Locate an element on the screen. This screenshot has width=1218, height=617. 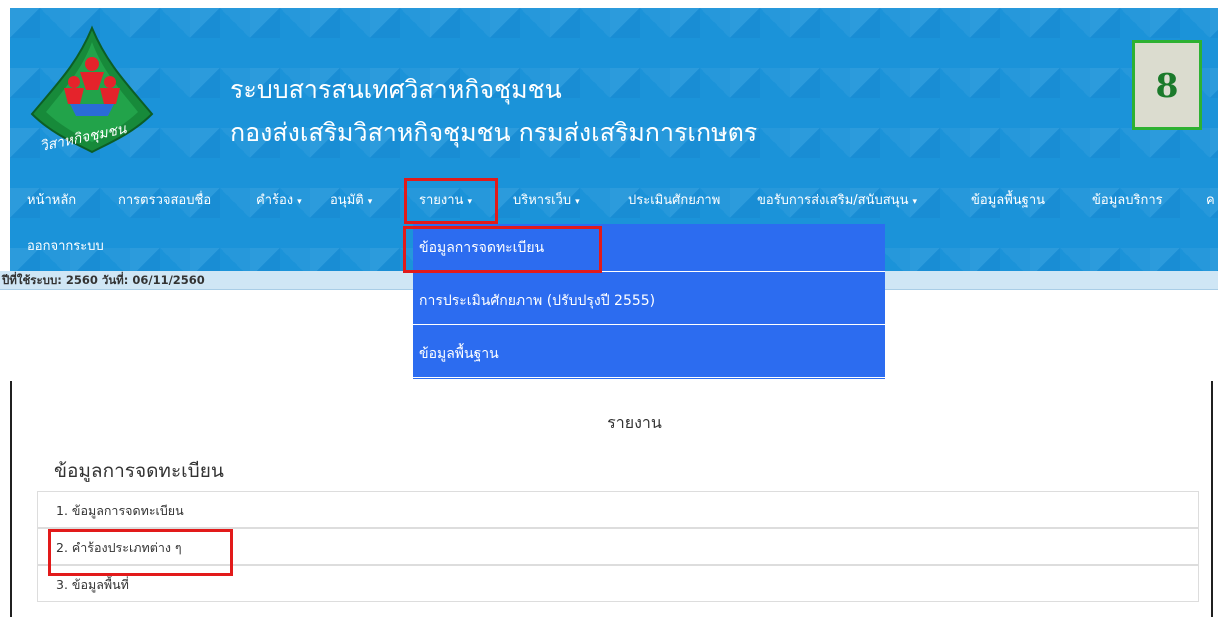
nav-item-name-check: การตรวจสอบชื่อ is located at coordinates (164, 201).